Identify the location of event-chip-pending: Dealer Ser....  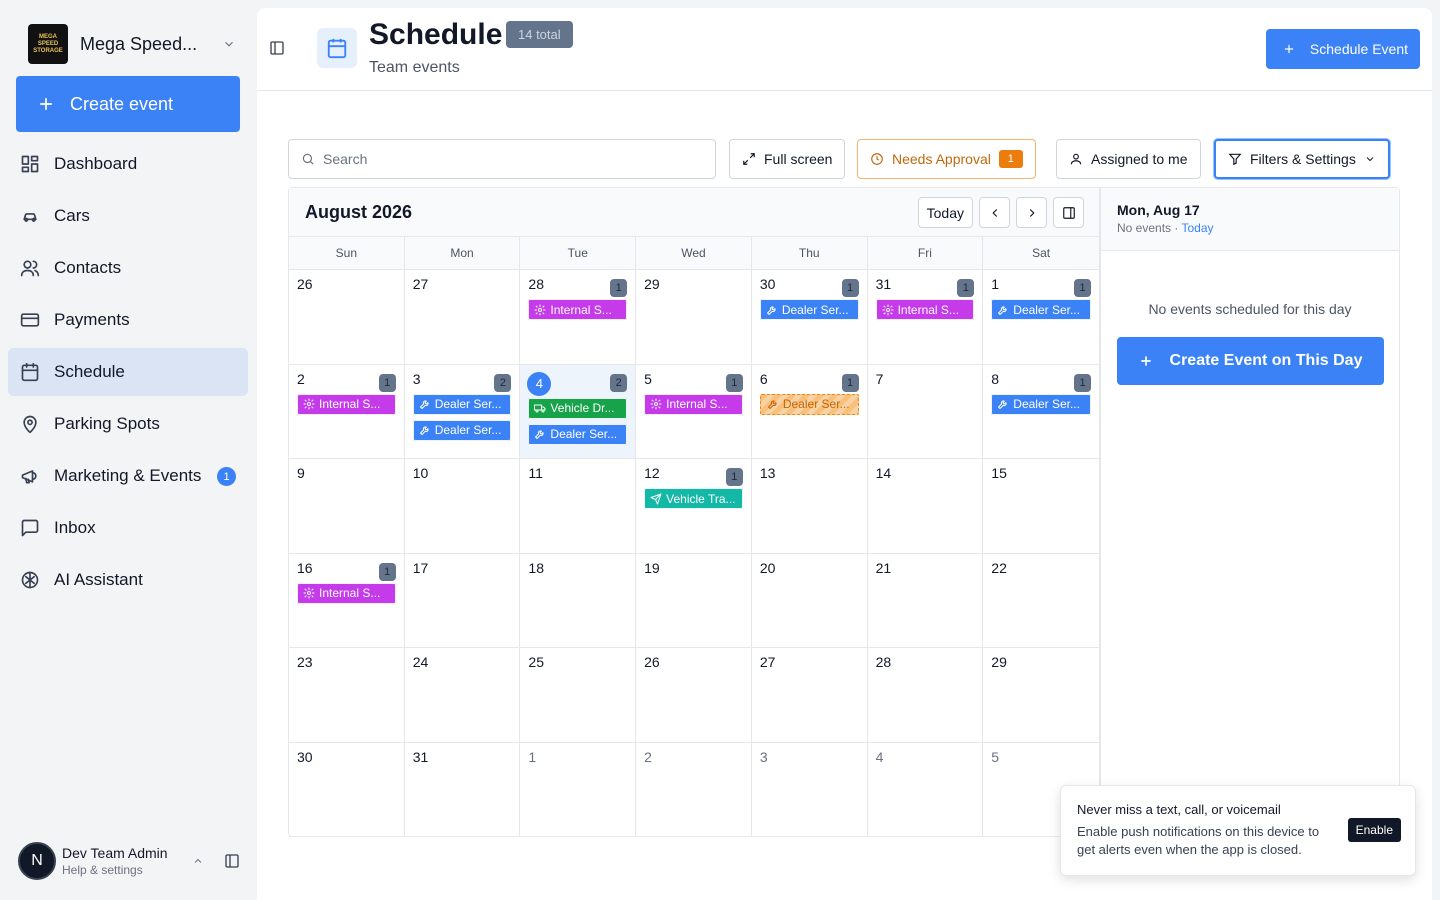
(809, 404).